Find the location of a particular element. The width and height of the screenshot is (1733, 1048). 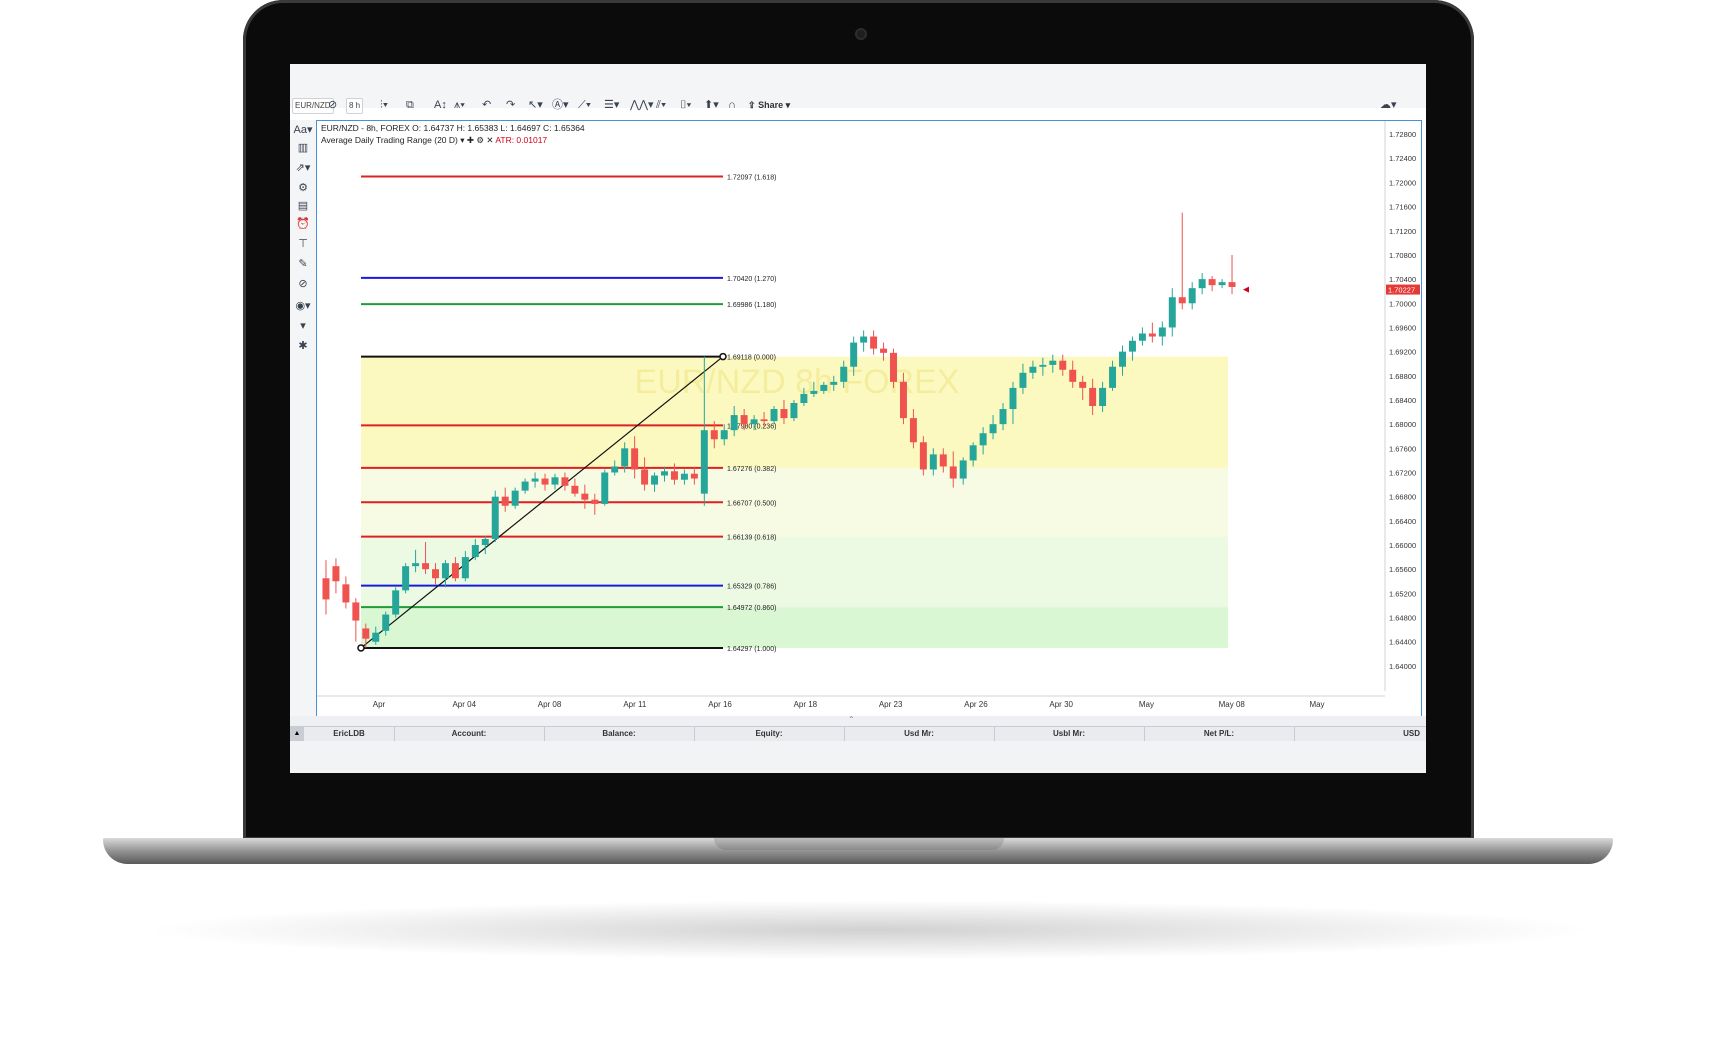

net-pl-label: Net P/L: is located at coordinates (1219, 734).